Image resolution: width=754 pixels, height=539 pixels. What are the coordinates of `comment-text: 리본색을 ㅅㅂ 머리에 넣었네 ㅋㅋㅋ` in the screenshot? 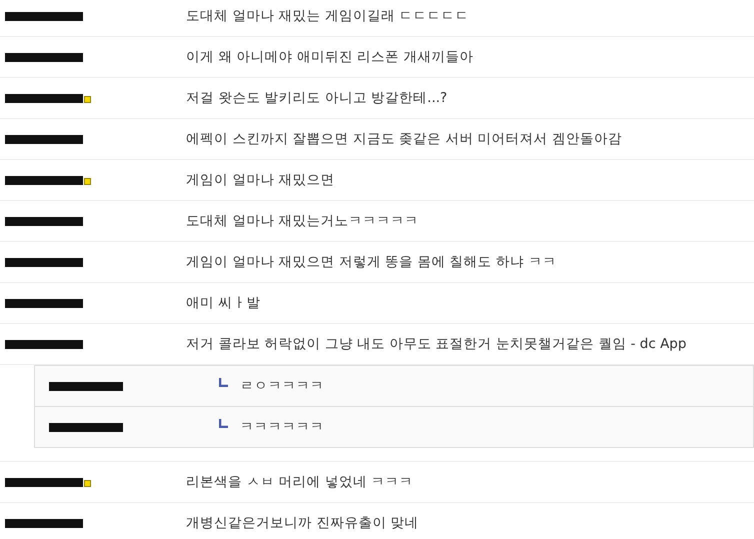 It's located at (300, 482).